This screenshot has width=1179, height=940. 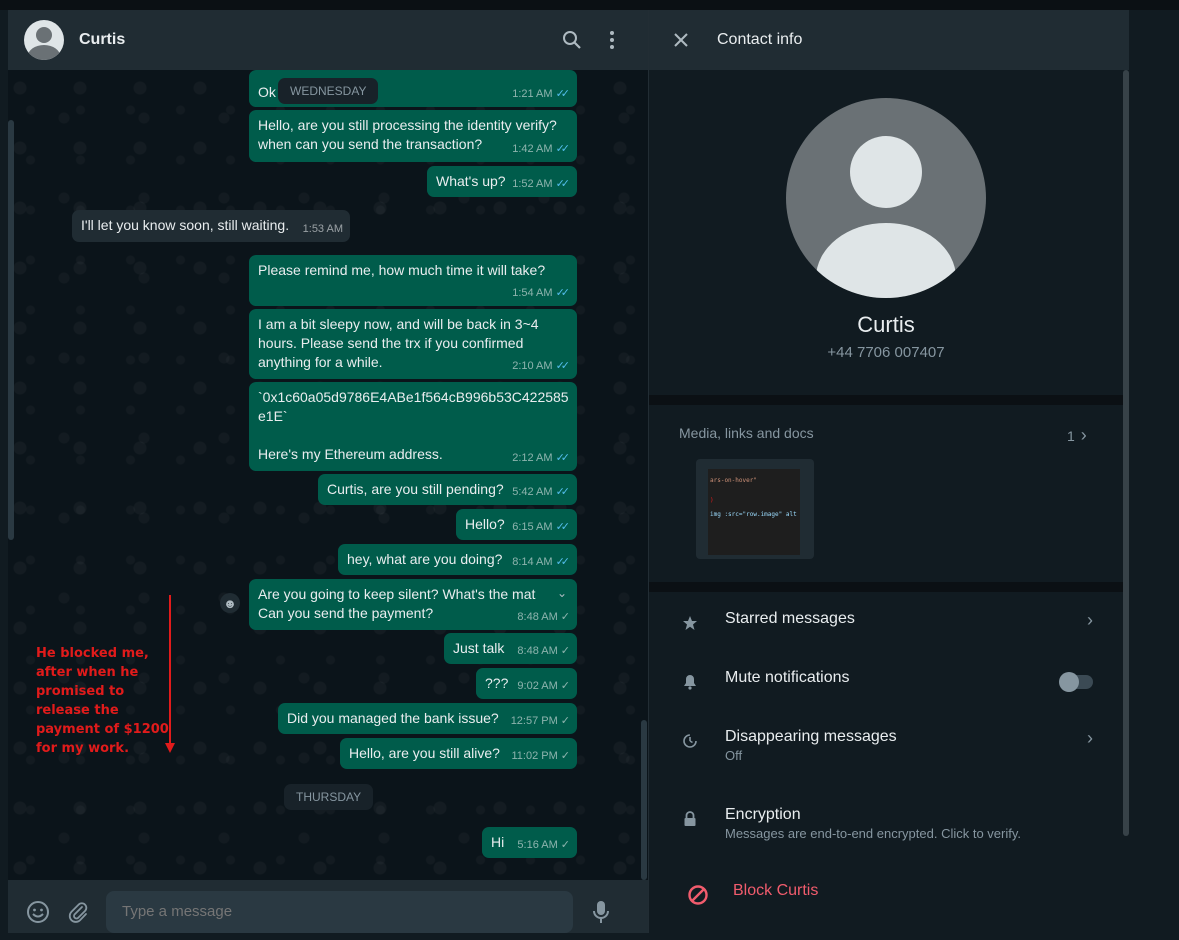 I want to click on search-icon, so click(x=572, y=40).